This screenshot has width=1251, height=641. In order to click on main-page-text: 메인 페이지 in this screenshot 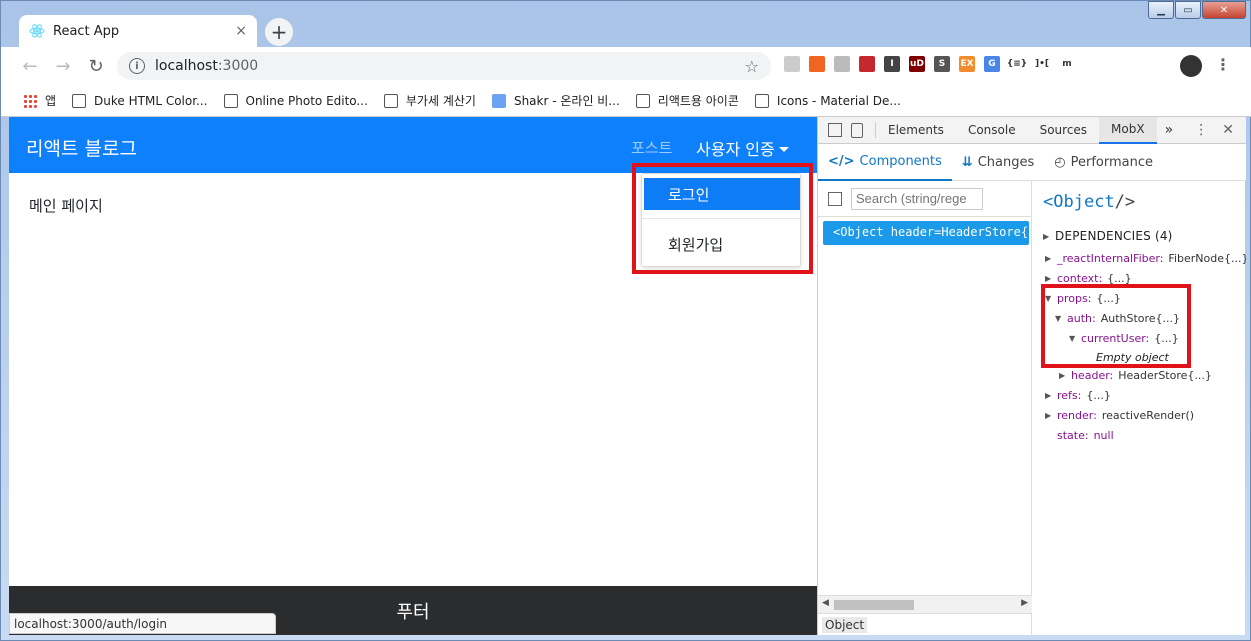, I will do `click(66, 206)`.